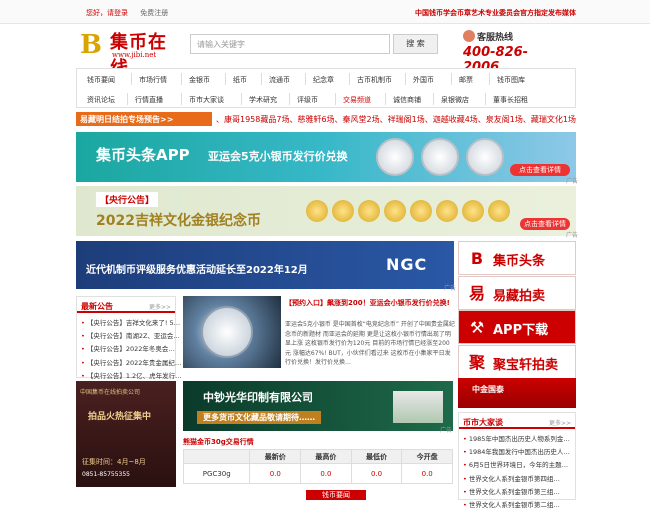 Image resolution: width=650 pixels, height=512 pixels. I want to click on jubaoxuan-logo-icon: 聚, so click(476, 362).